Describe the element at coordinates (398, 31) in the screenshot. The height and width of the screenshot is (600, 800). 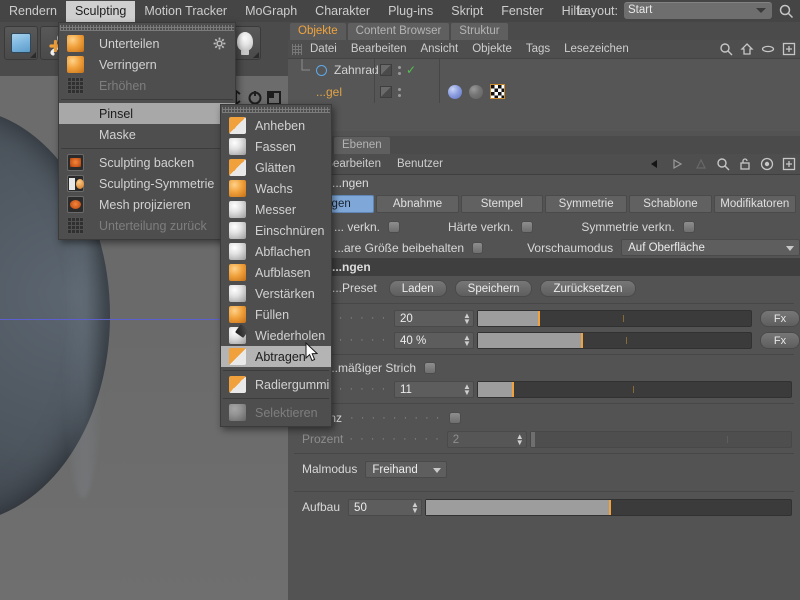
I see `tab-content-browser: Content Browser` at that location.